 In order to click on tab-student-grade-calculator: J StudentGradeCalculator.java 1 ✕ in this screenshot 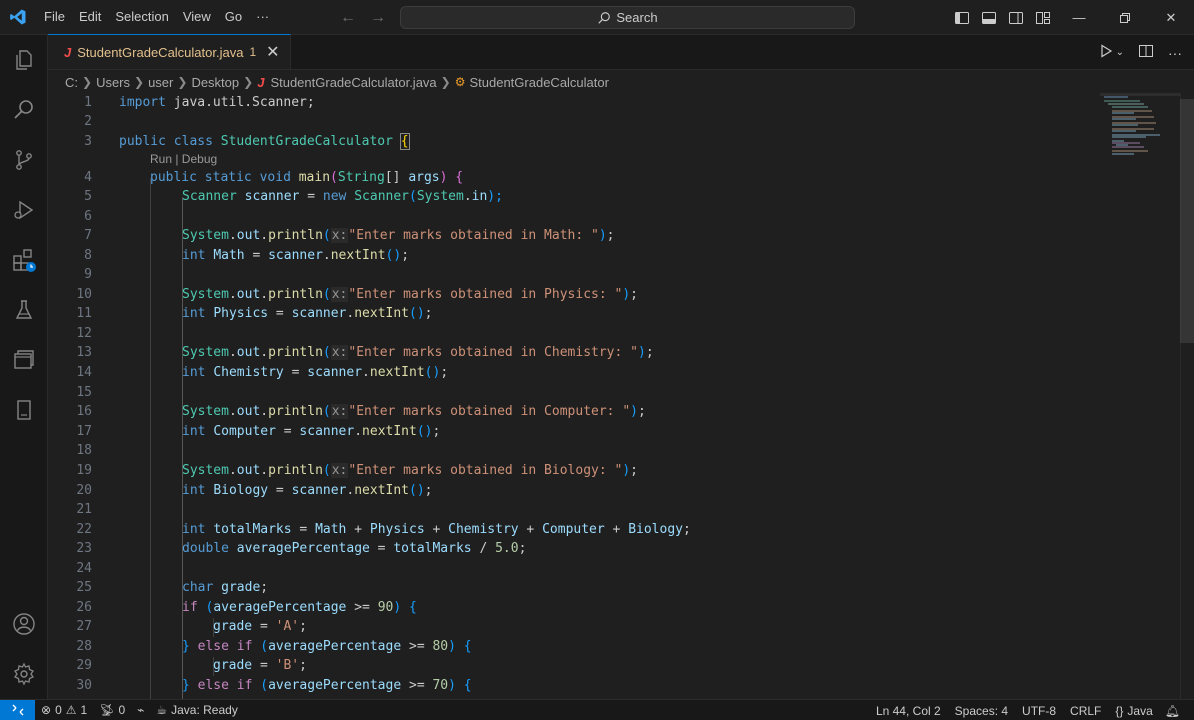, I will do `click(169, 51)`.